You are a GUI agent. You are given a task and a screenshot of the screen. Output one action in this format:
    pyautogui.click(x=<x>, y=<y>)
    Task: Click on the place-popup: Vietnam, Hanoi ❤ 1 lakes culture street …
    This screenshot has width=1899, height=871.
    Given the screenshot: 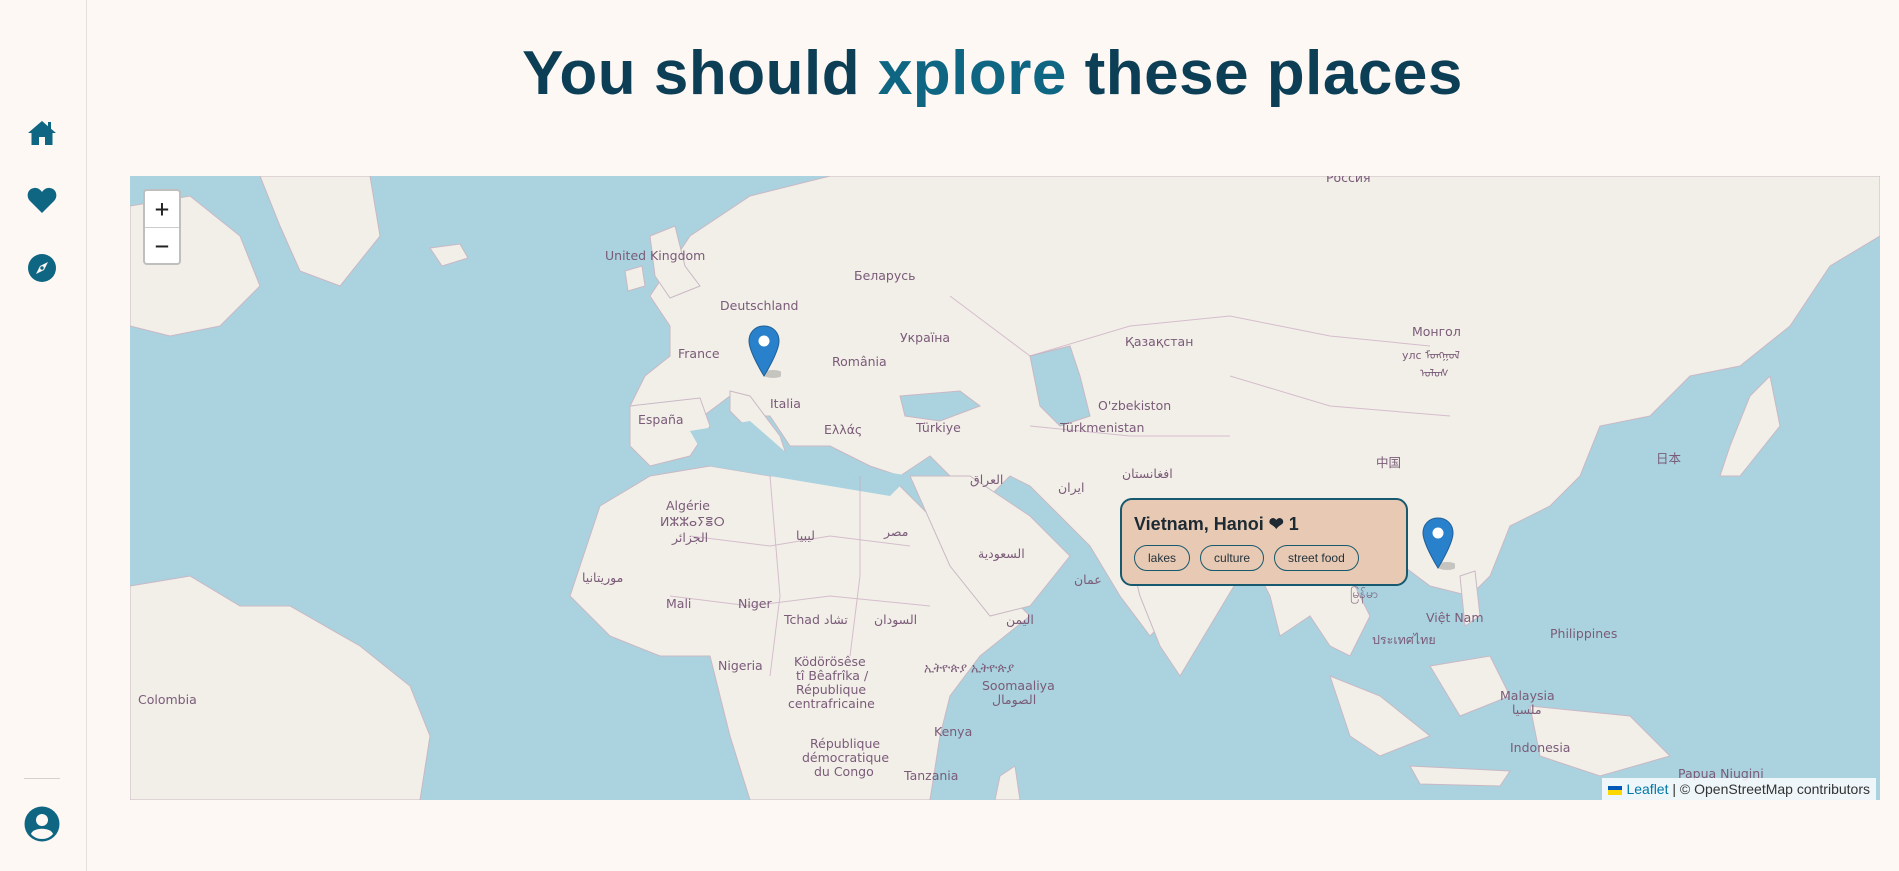 What is the action you would take?
    pyautogui.click(x=1264, y=542)
    